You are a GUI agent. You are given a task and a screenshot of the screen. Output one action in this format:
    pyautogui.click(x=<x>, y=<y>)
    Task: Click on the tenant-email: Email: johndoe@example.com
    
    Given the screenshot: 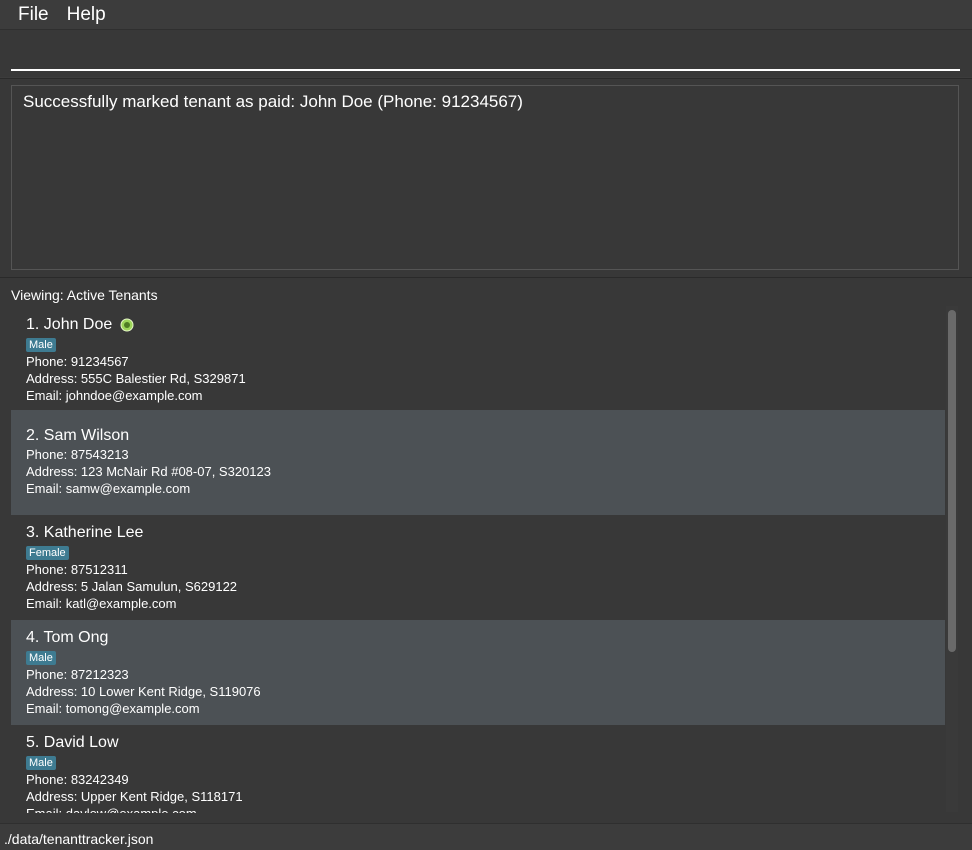 What is the action you would take?
    pyautogui.click(x=114, y=395)
    